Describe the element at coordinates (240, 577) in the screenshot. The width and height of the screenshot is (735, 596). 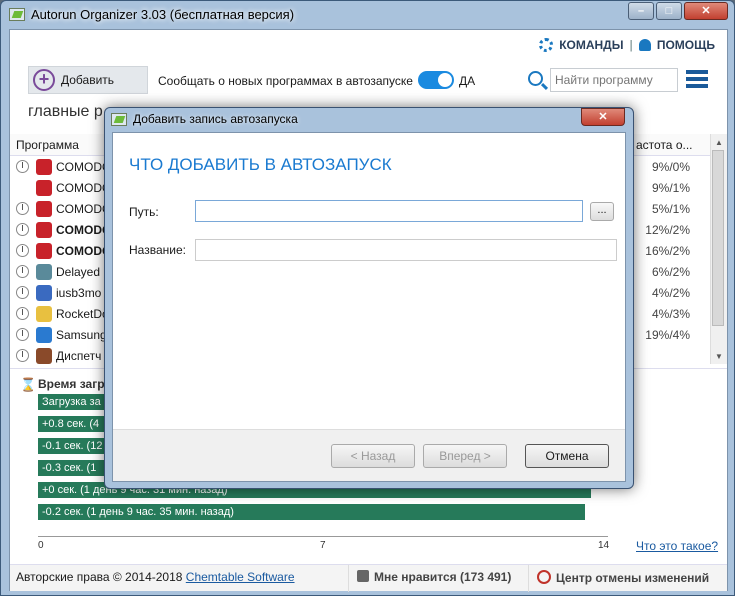
I see `company-link: Chemtable Software` at that location.